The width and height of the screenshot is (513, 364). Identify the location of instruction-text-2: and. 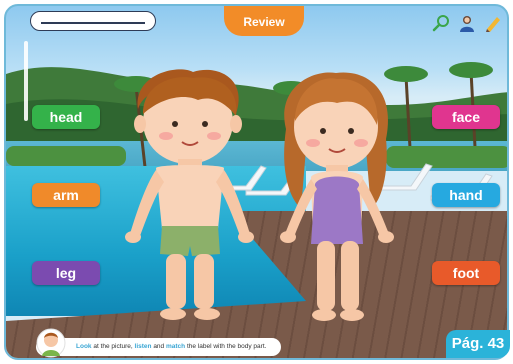
(158, 346).